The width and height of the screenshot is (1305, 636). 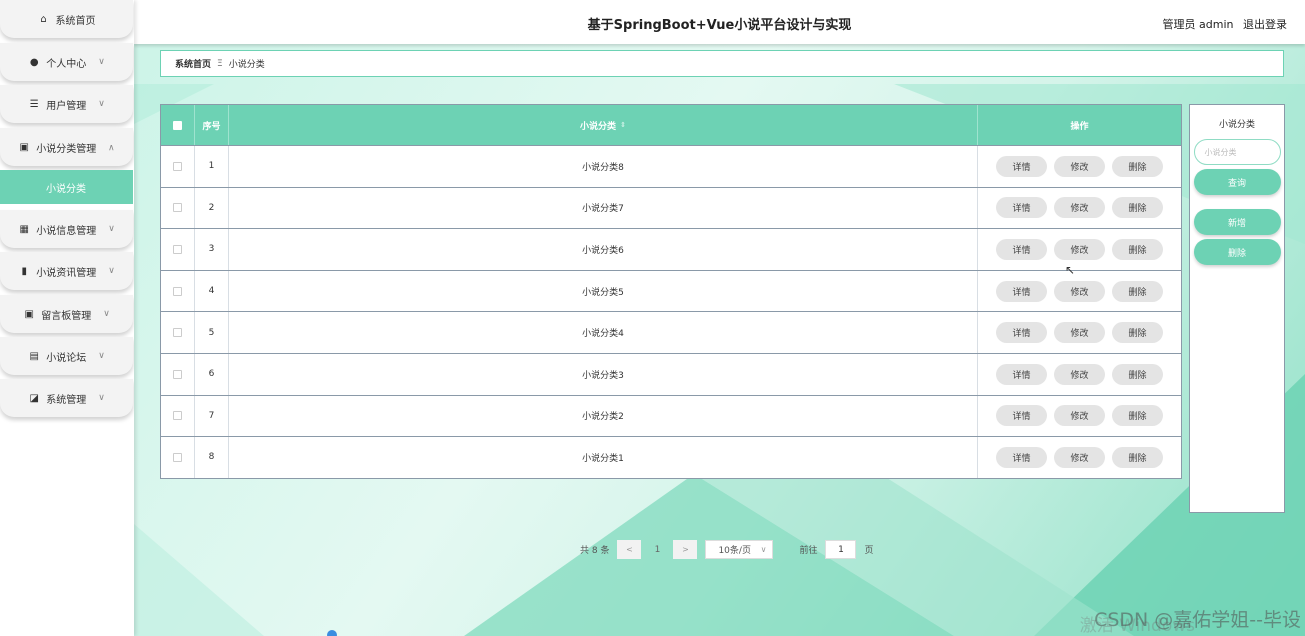 What do you see at coordinates (66, 398) in the screenshot?
I see `sidebar-item-system: ◪ 系统管理 ∨` at bounding box center [66, 398].